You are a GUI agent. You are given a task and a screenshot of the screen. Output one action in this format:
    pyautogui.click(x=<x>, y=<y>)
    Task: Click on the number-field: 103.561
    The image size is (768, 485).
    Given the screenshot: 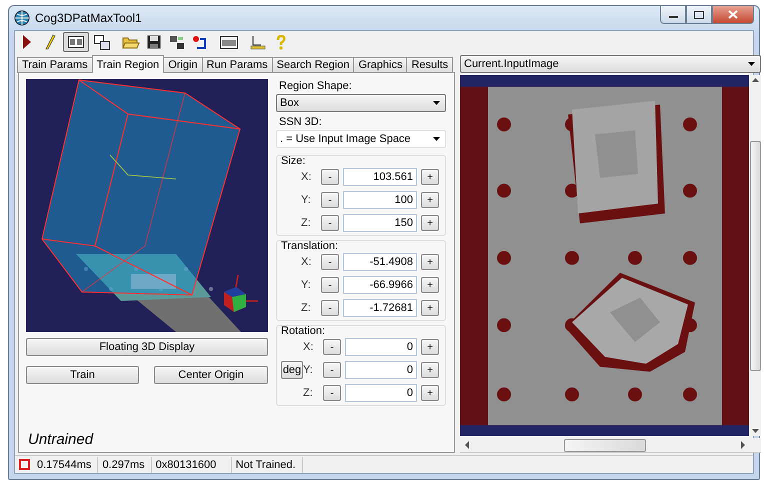 What is the action you would take?
    pyautogui.click(x=380, y=177)
    